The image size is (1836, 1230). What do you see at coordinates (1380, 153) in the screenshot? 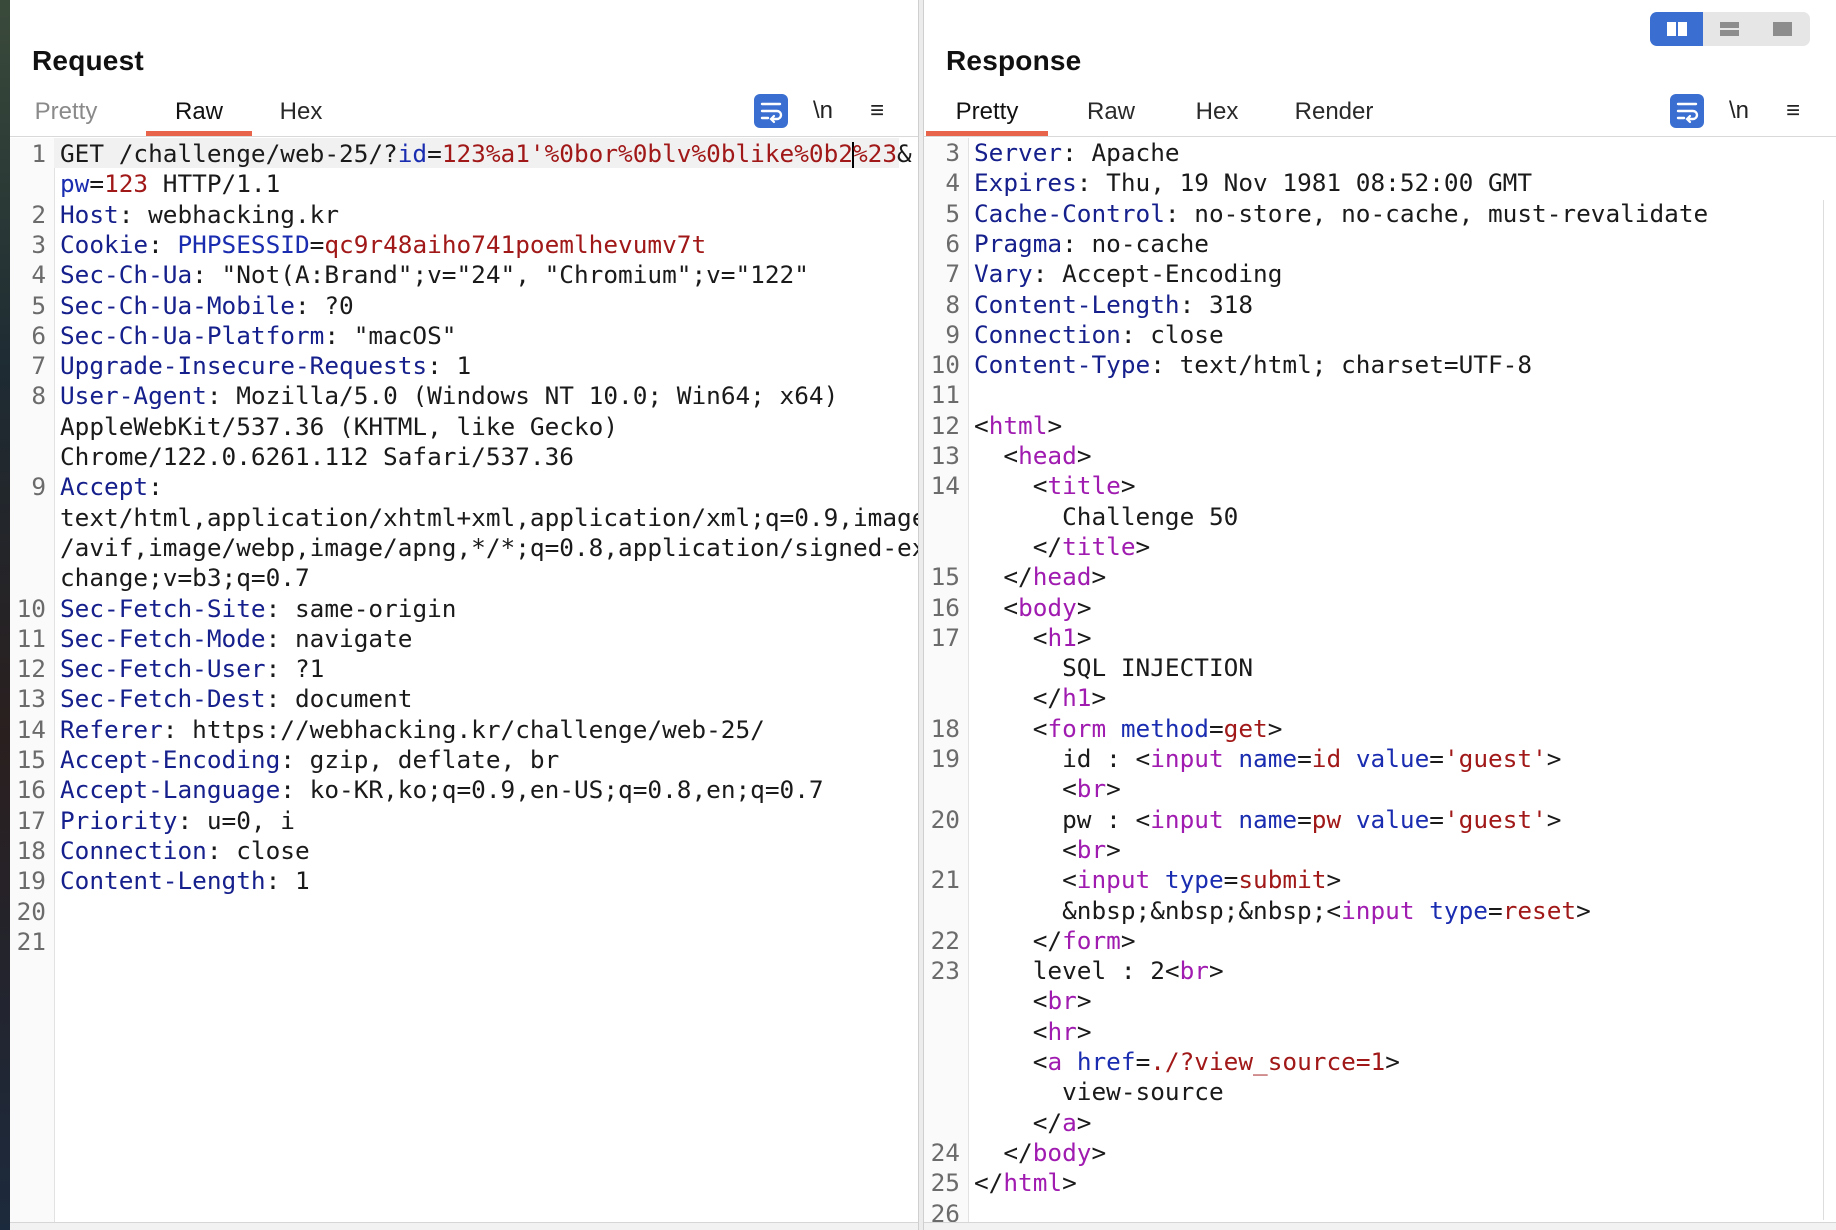
I see `response-code-line: 3 Server: Apache` at bounding box center [1380, 153].